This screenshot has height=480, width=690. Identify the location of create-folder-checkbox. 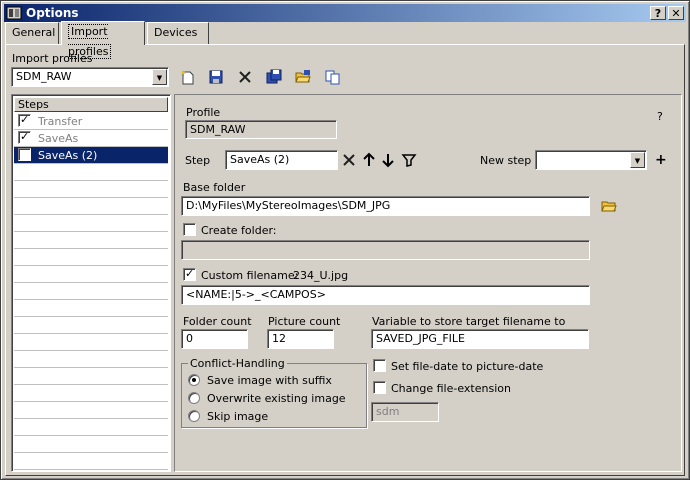
(189, 229).